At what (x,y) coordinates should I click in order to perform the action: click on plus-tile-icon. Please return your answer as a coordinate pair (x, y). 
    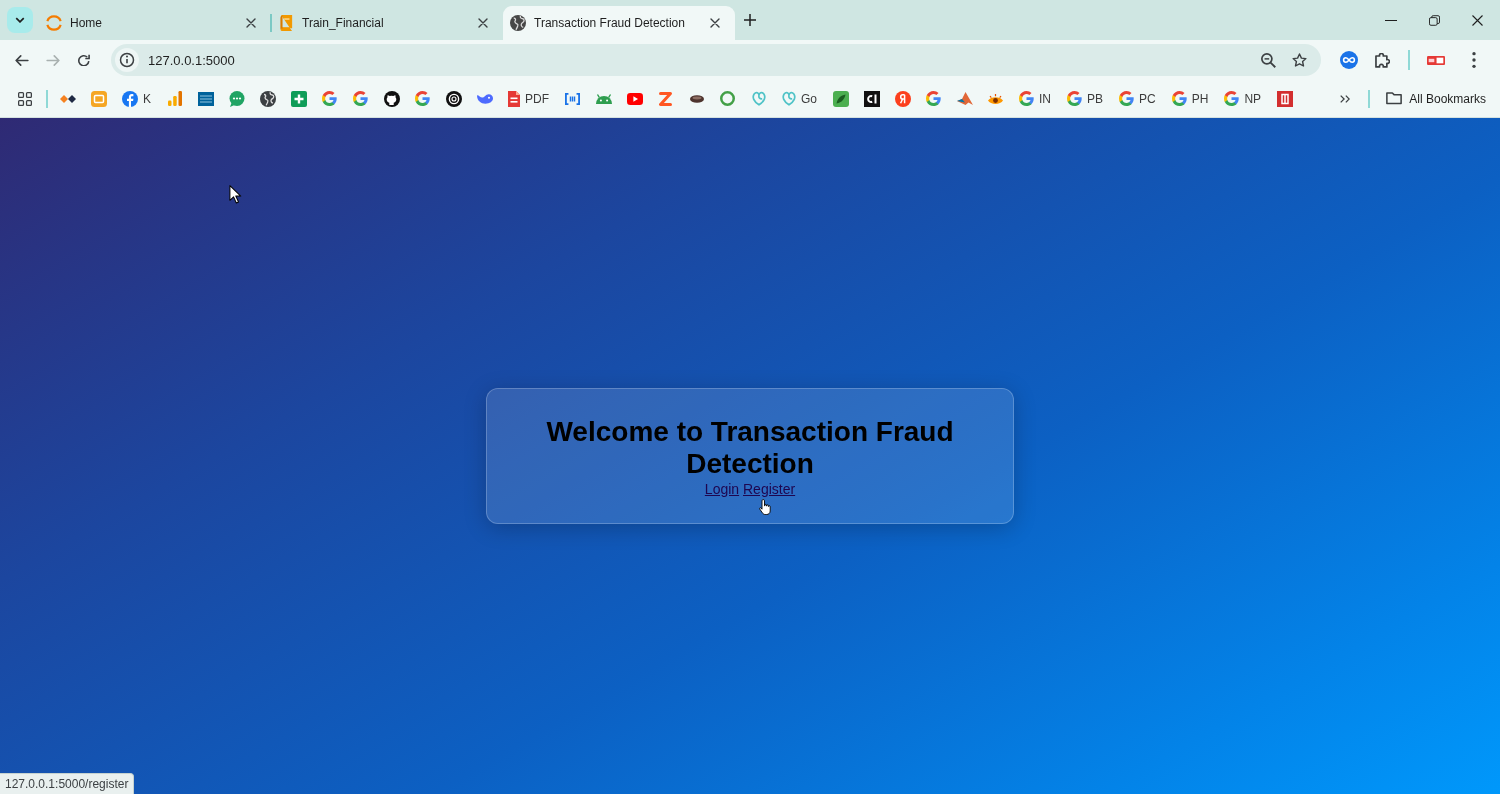
    Looking at the image, I should click on (298, 98).